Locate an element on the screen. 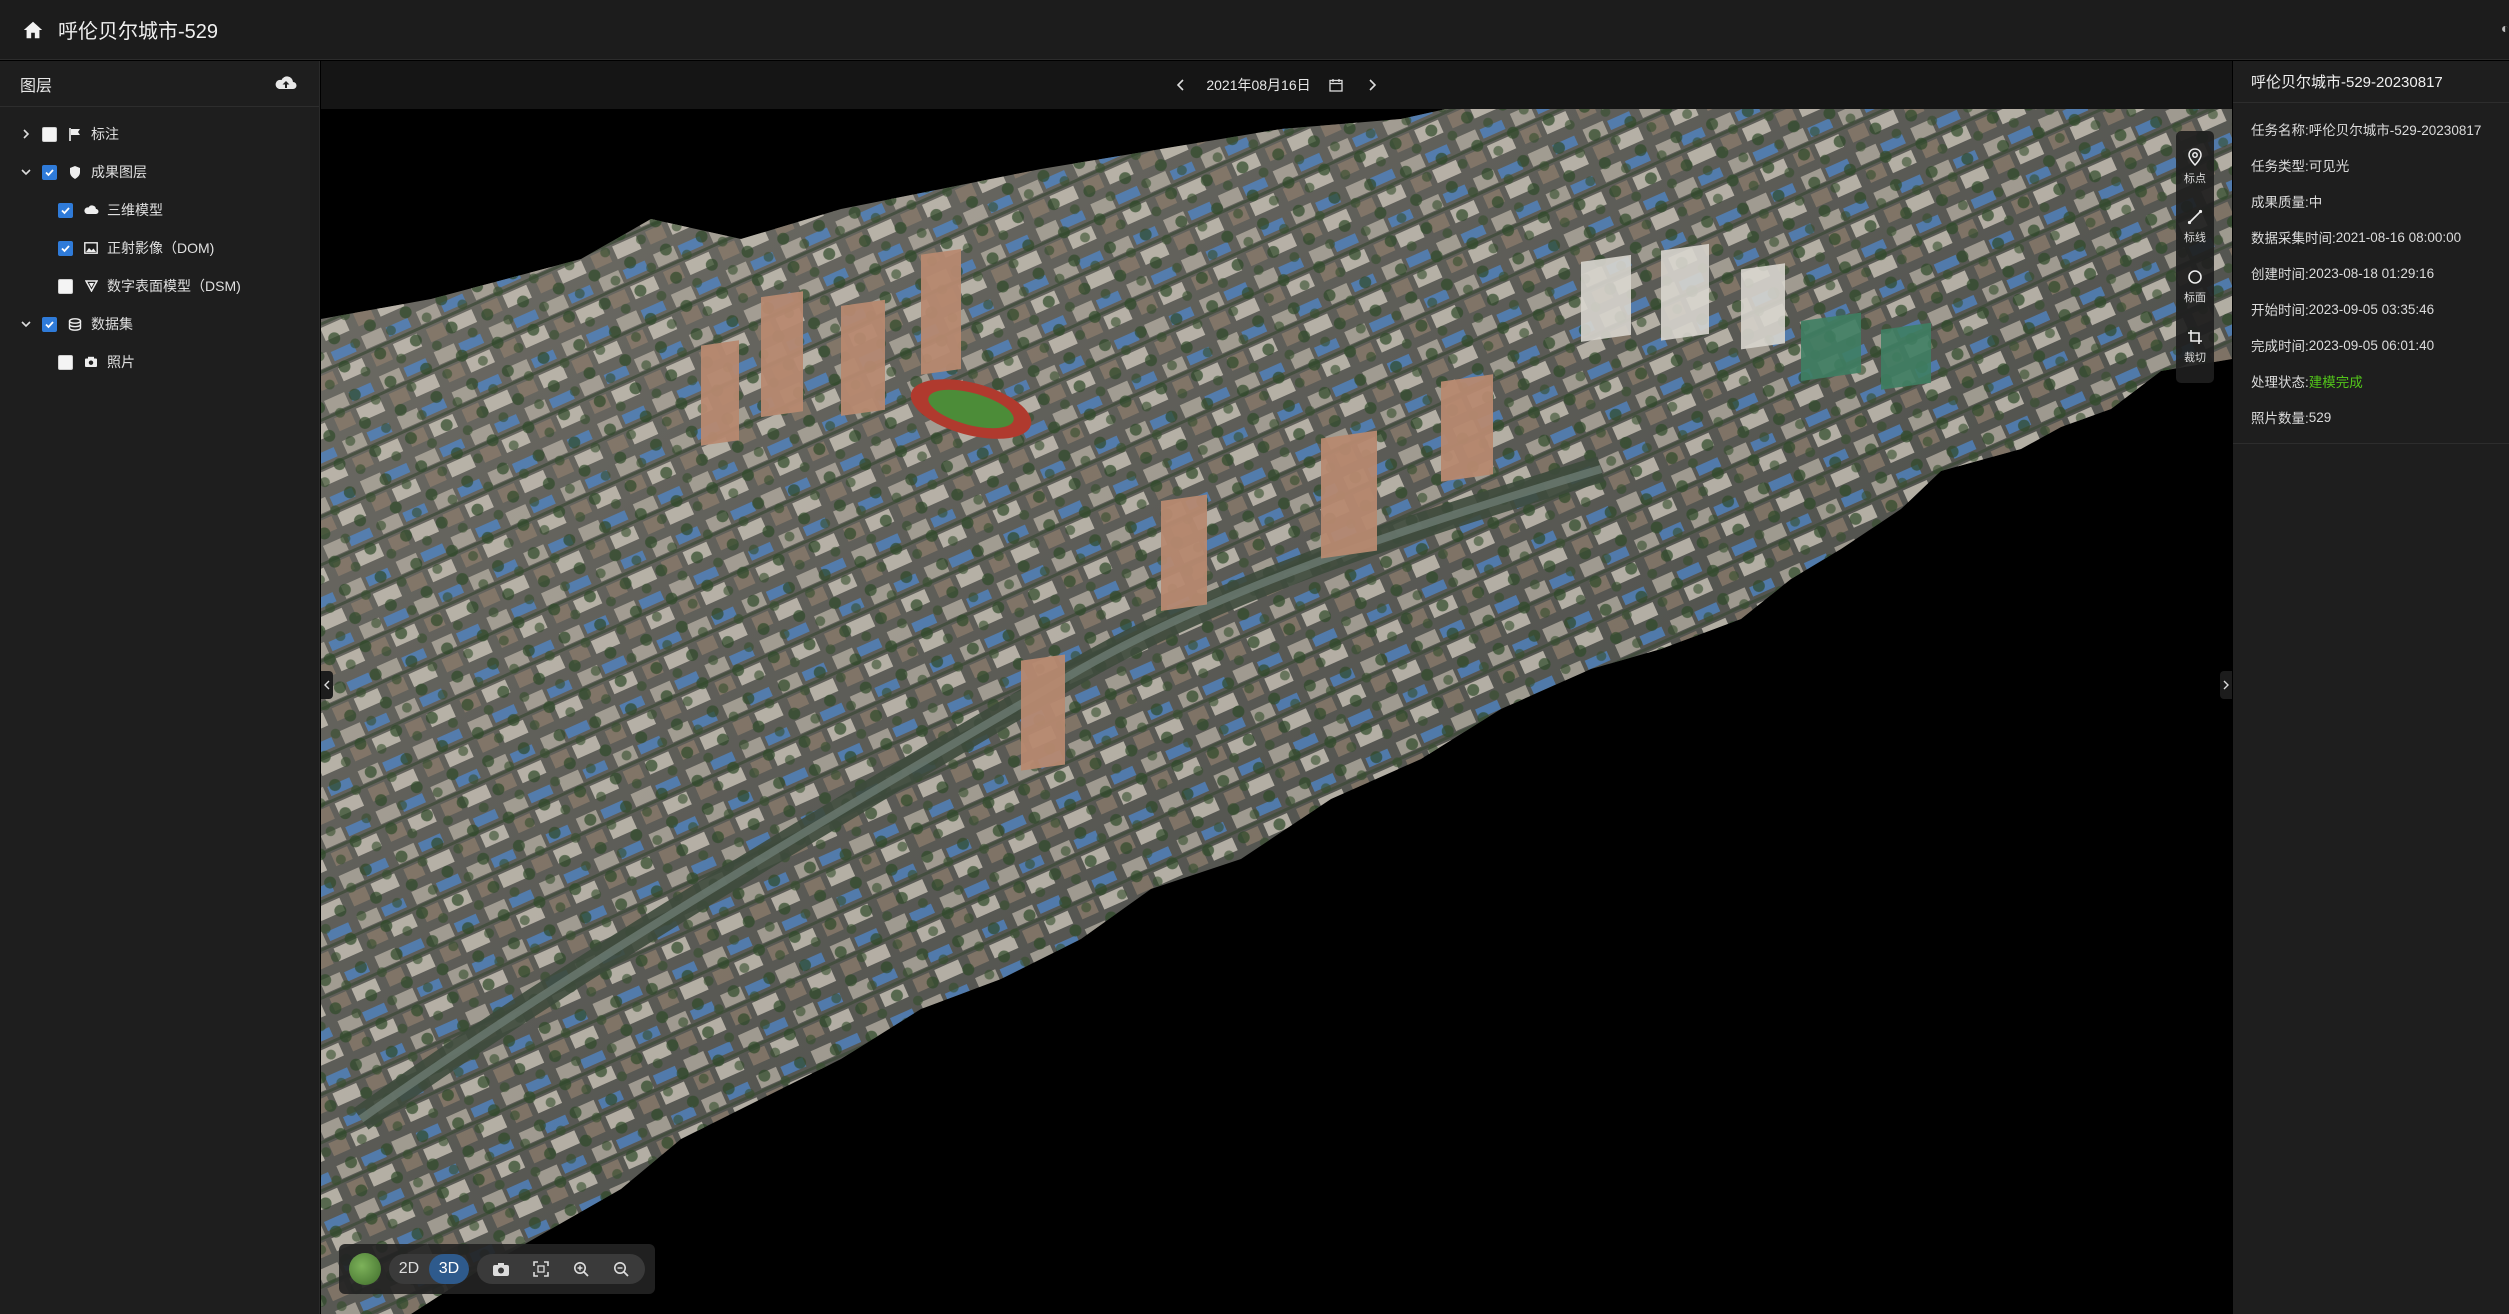  cloud-upload-icon is located at coordinates (286, 84).